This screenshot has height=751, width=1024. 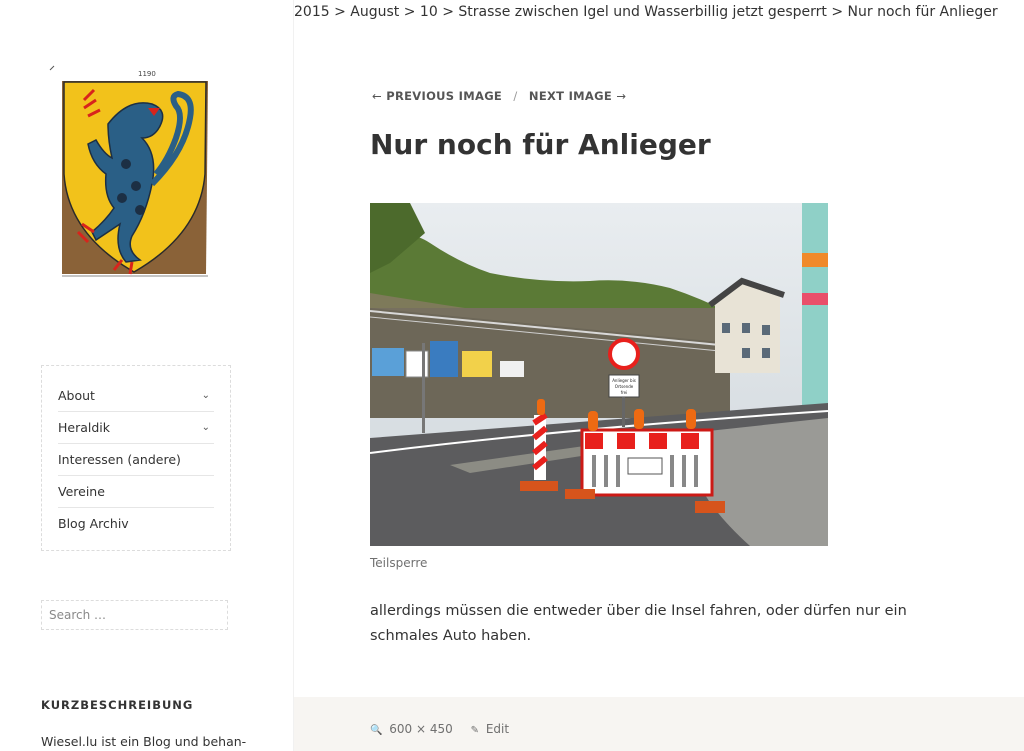 I want to click on sidebar-item-label: Interessen (andere), so click(x=119, y=459).